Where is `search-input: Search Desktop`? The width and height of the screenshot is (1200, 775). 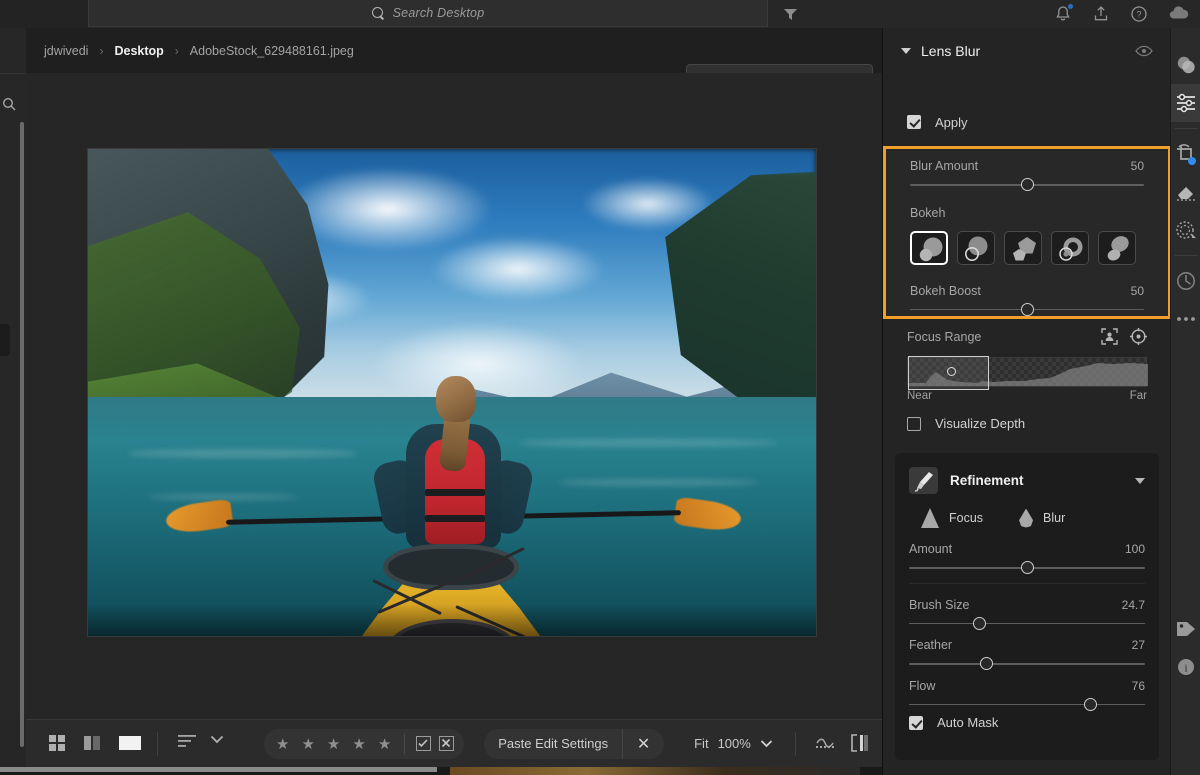
search-input: Search Desktop is located at coordinates (428, 13).